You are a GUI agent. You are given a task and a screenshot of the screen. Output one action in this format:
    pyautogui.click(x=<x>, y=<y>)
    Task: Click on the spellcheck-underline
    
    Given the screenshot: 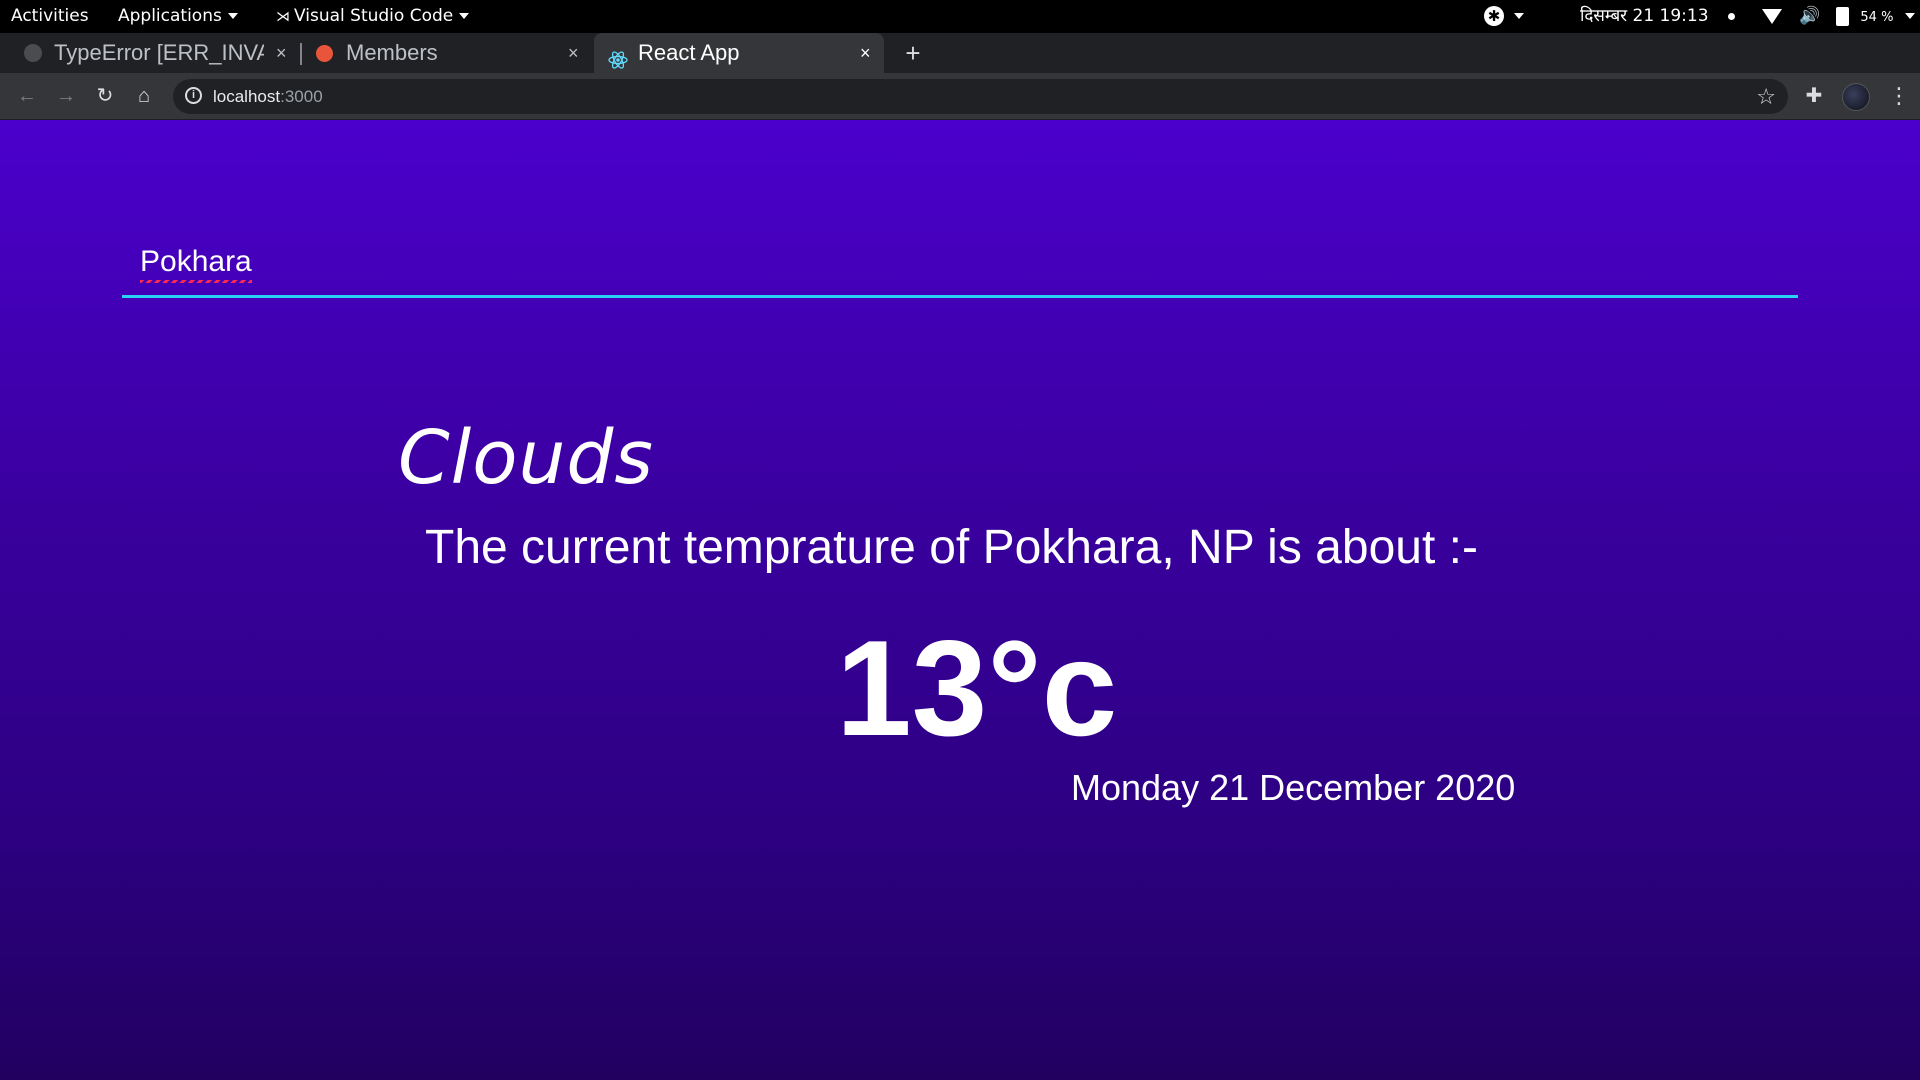 What is the action you would take?
    pyautogui.click(x=196, y=281)
    